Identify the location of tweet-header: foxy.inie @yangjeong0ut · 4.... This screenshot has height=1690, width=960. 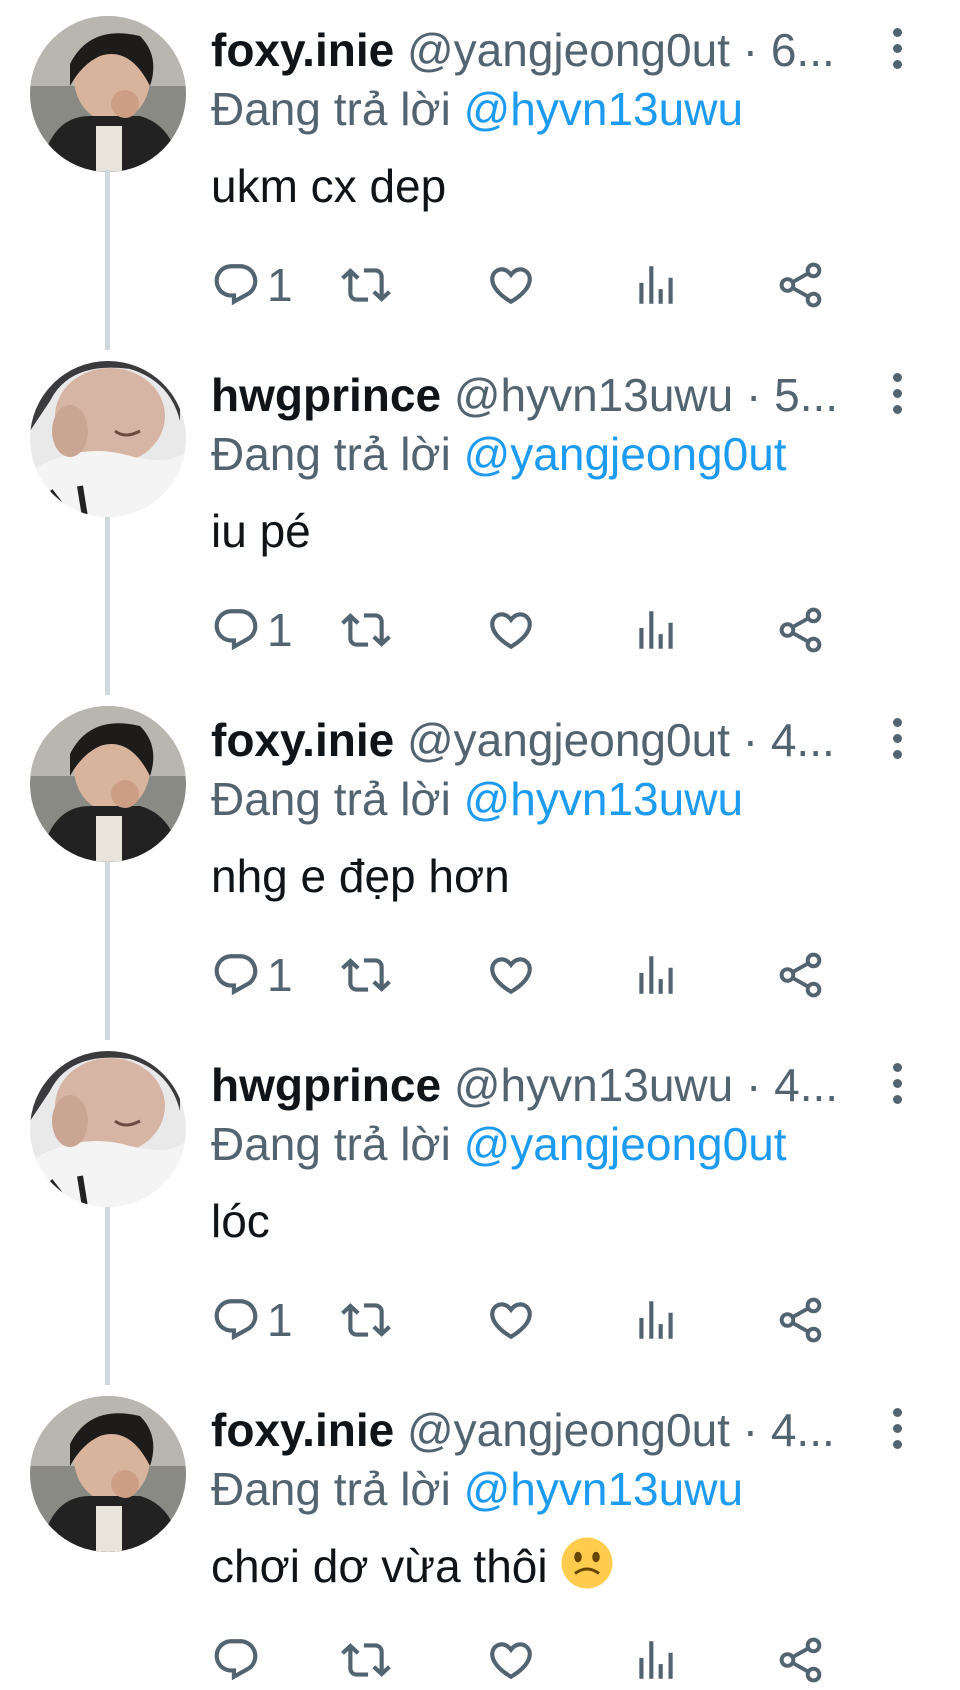
(541, 740).